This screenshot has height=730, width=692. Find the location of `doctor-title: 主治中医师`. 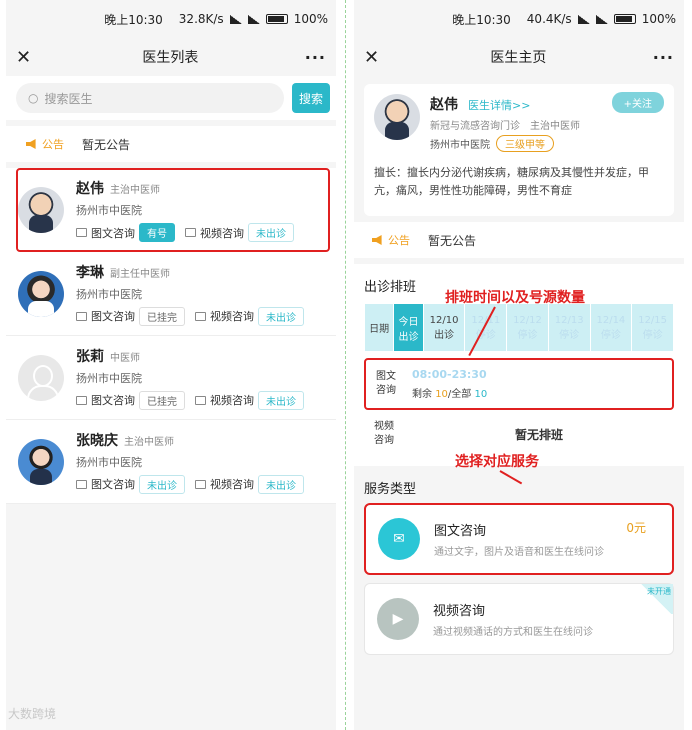

doctor-title: 主治中医师 is located at coordinates (135, 190).